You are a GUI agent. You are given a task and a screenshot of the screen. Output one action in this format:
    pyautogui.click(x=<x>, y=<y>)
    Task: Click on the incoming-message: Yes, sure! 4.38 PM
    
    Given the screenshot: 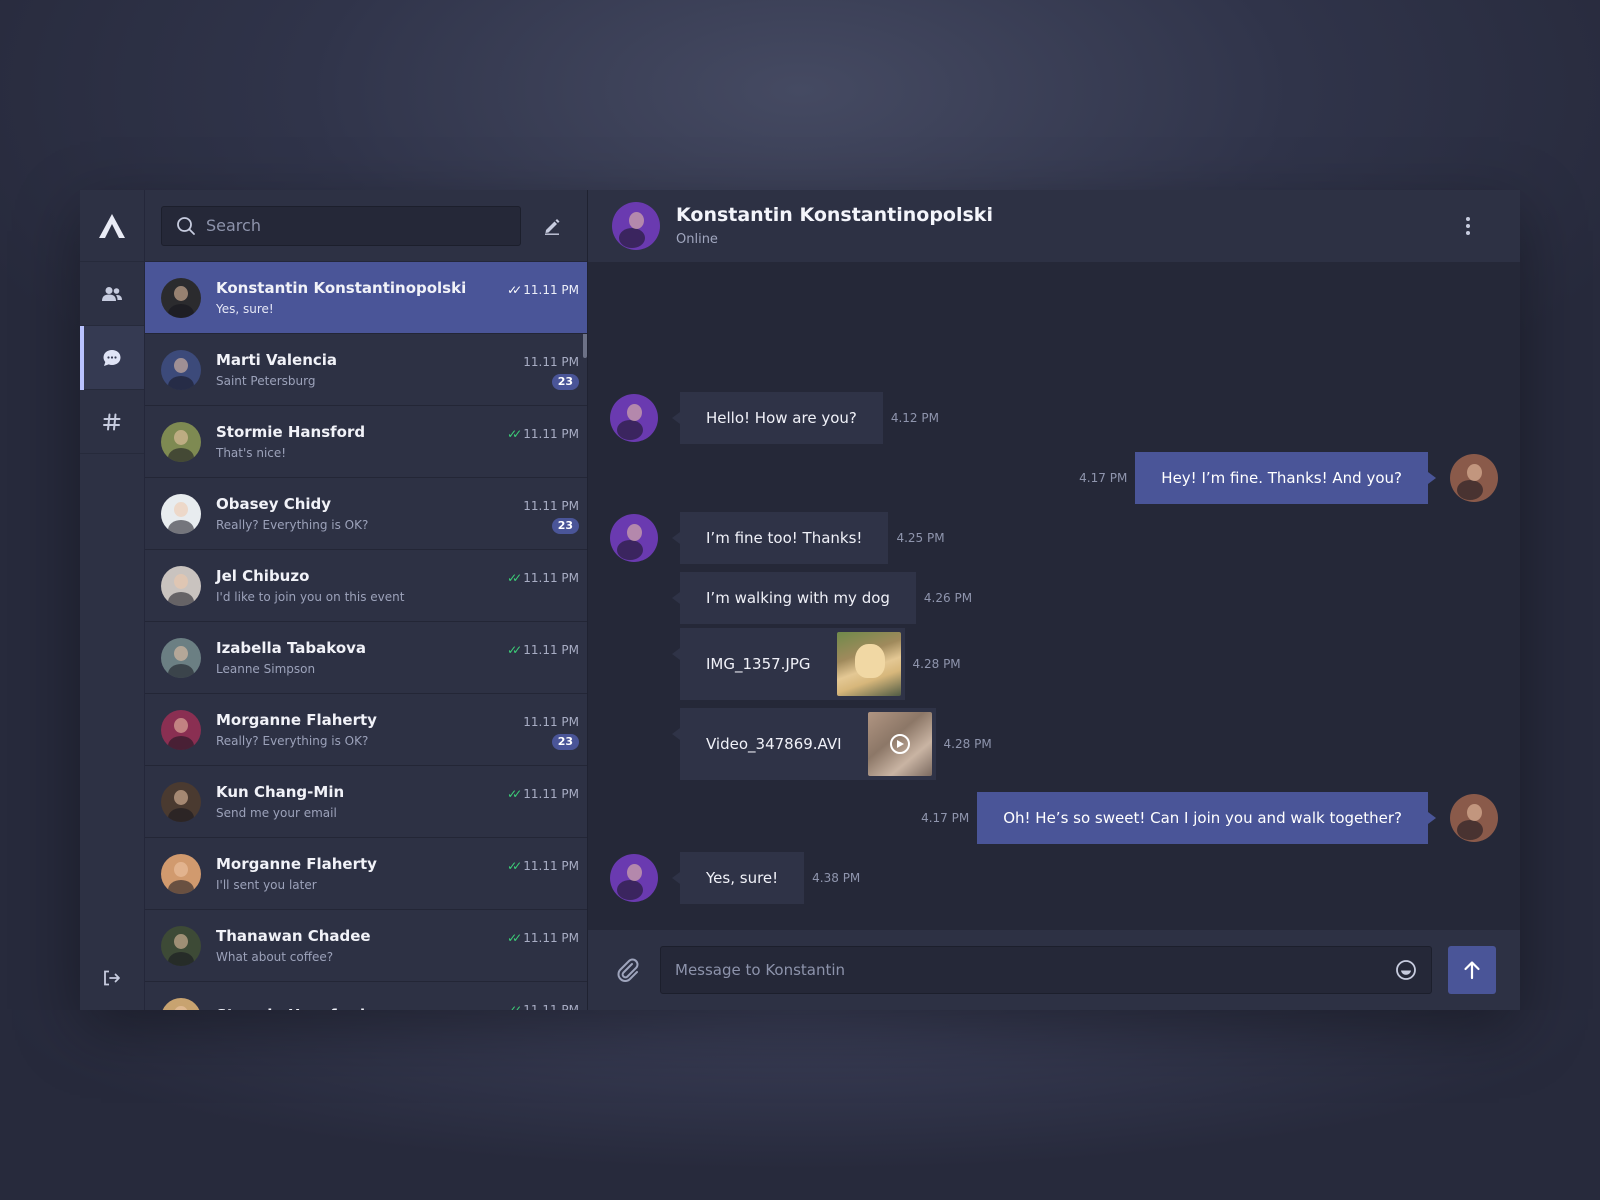 What is the action you would take?
    pyautogui.click(x=735, y=878)
    